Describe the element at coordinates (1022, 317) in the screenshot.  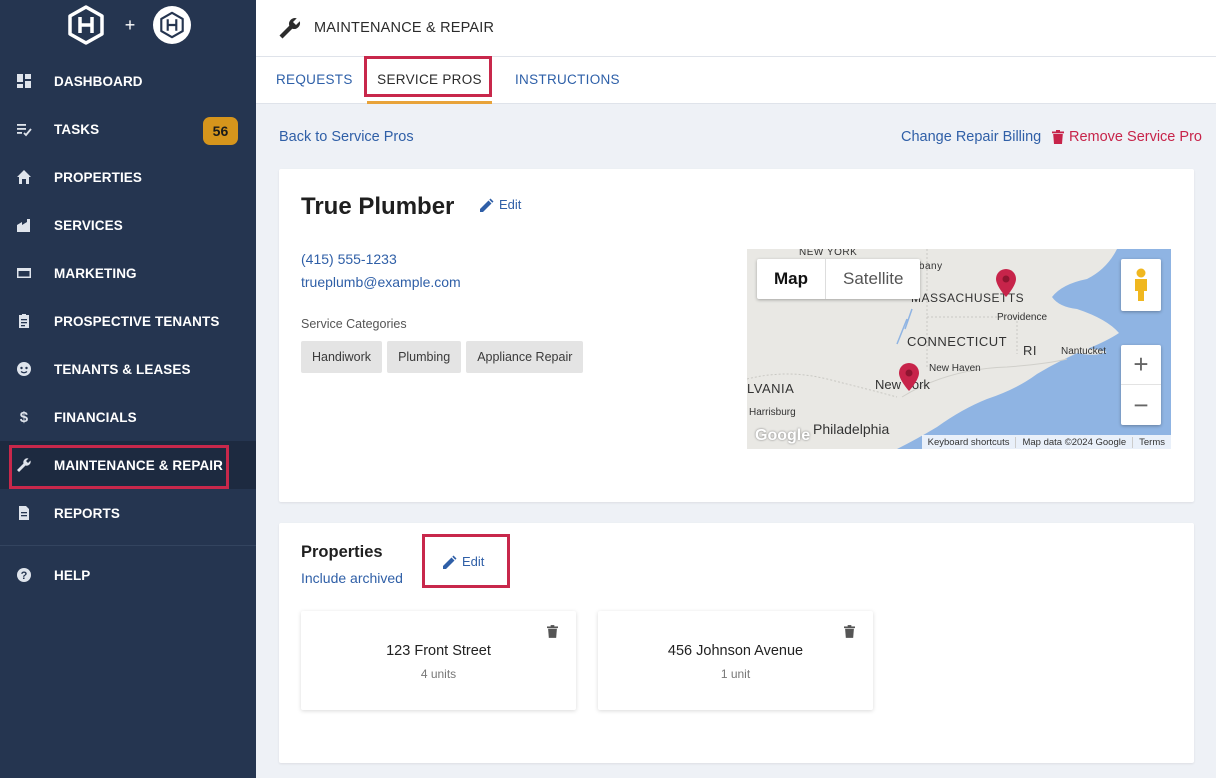
I see `map-label-providence: Providence` at that location.